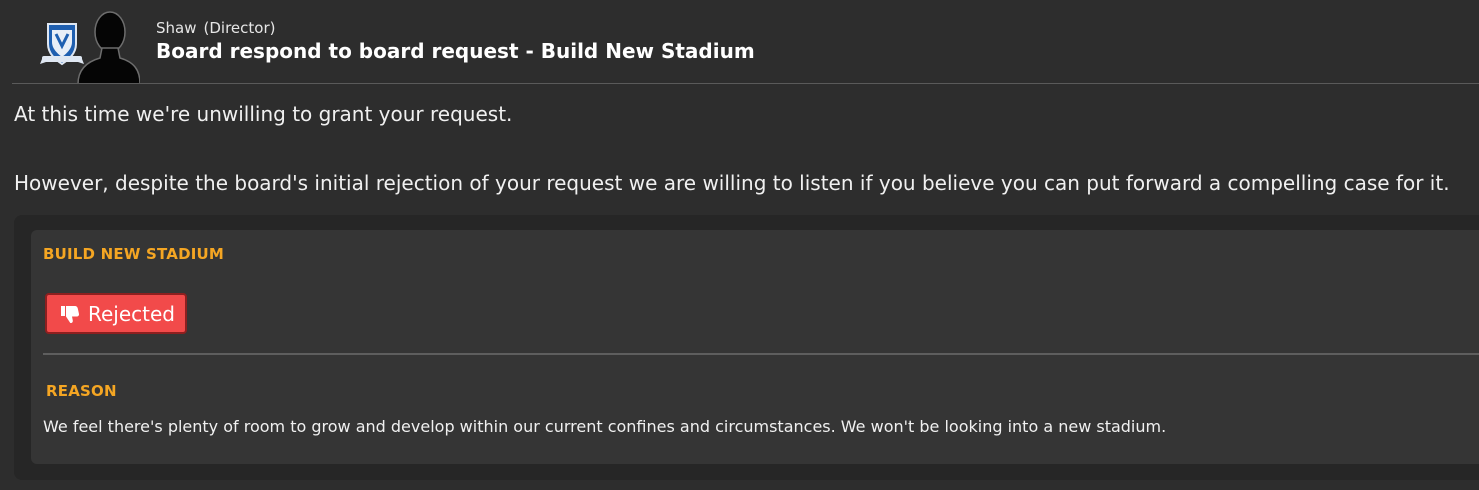 The height and width of the screenshot is (490, 1479). I want to click on thumbs-down-icon, so click(70, 314).